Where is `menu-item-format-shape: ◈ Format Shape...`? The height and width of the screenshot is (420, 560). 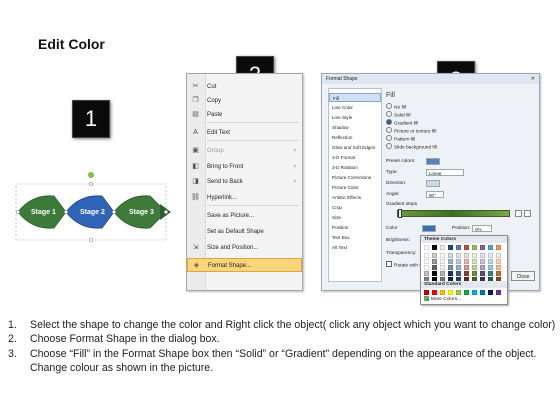
menu-item-format-shape: ◈ Format Shape... is located at coordinates (244, 265).